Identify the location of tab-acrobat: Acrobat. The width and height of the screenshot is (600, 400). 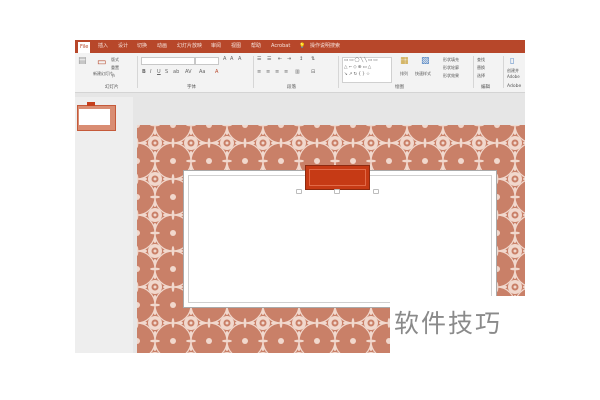
(280, 46).